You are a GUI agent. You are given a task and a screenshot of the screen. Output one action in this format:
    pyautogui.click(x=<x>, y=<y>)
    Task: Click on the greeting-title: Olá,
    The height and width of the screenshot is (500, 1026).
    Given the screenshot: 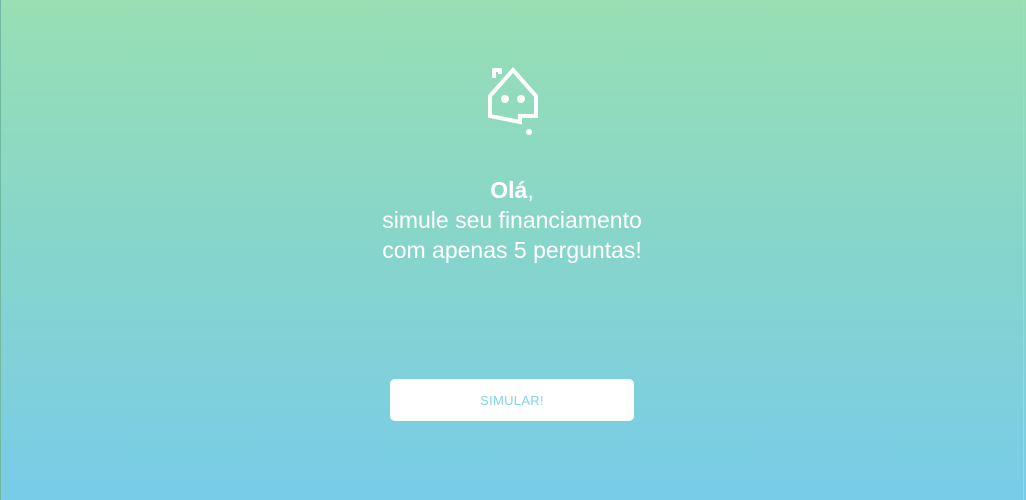 What is the action you would take?
    pyautogui.click(x=512, y=190)
    